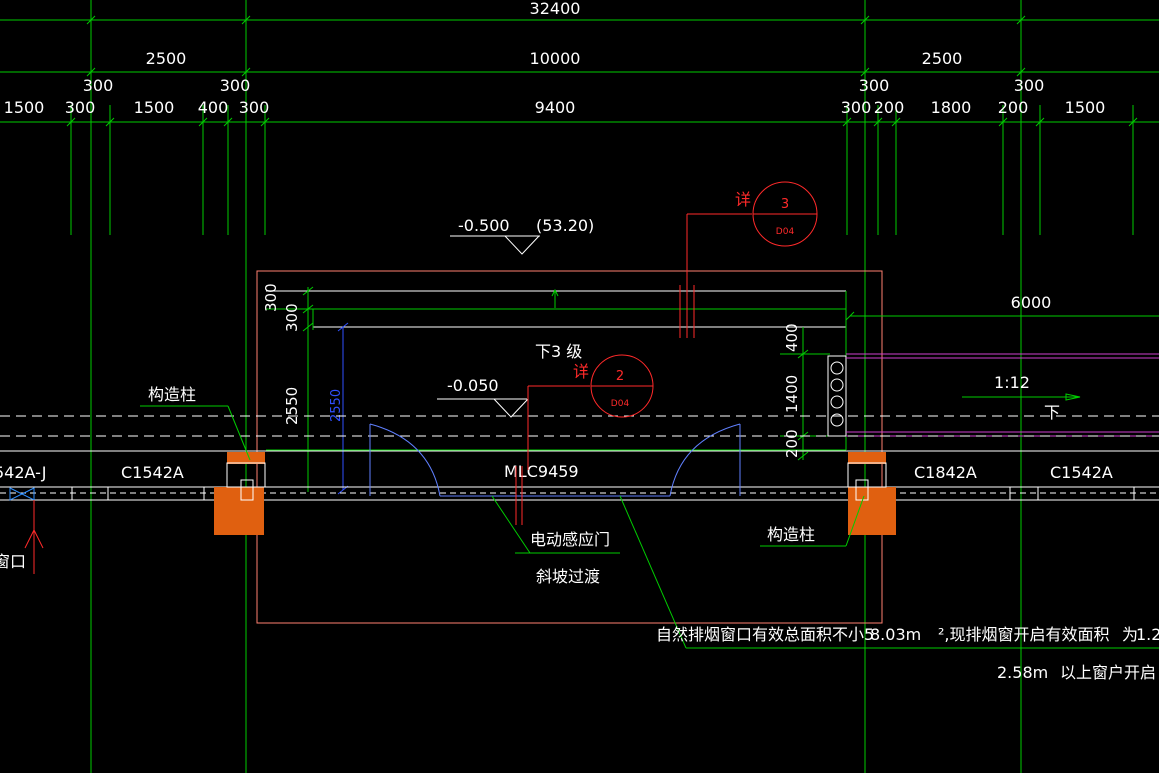 This screenshot has width=1159, height=773. What do you see at coordinates (792, 337) in the screenshot?
I see `vdim-400: 400` at bounding box center [792, 337].